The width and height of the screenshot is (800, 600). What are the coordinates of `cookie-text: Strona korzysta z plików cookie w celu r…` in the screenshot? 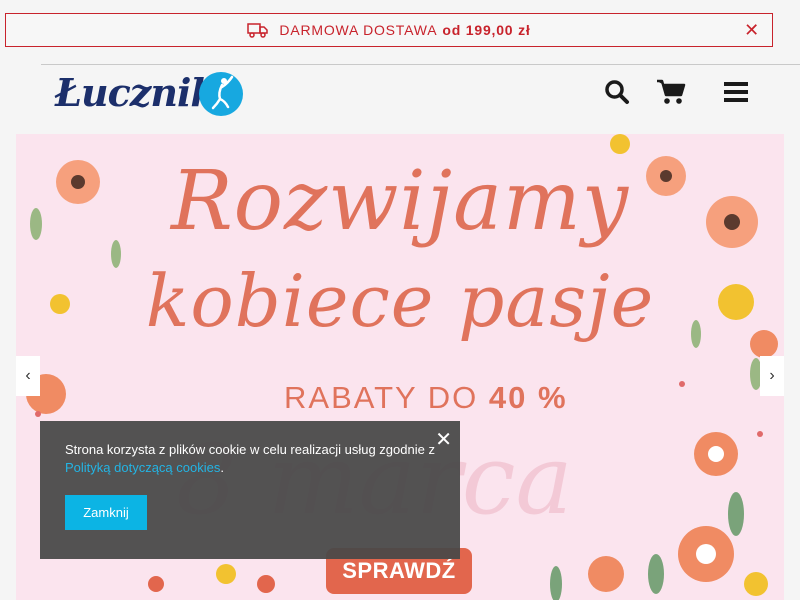 It's located at (250, 449).